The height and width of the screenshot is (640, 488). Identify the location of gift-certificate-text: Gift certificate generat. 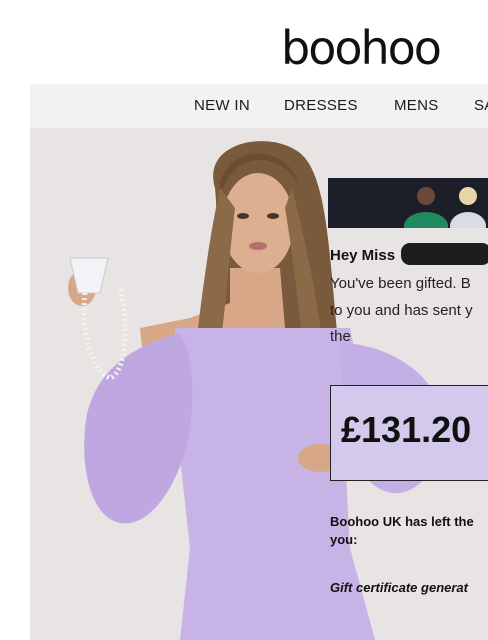
(399, 587).